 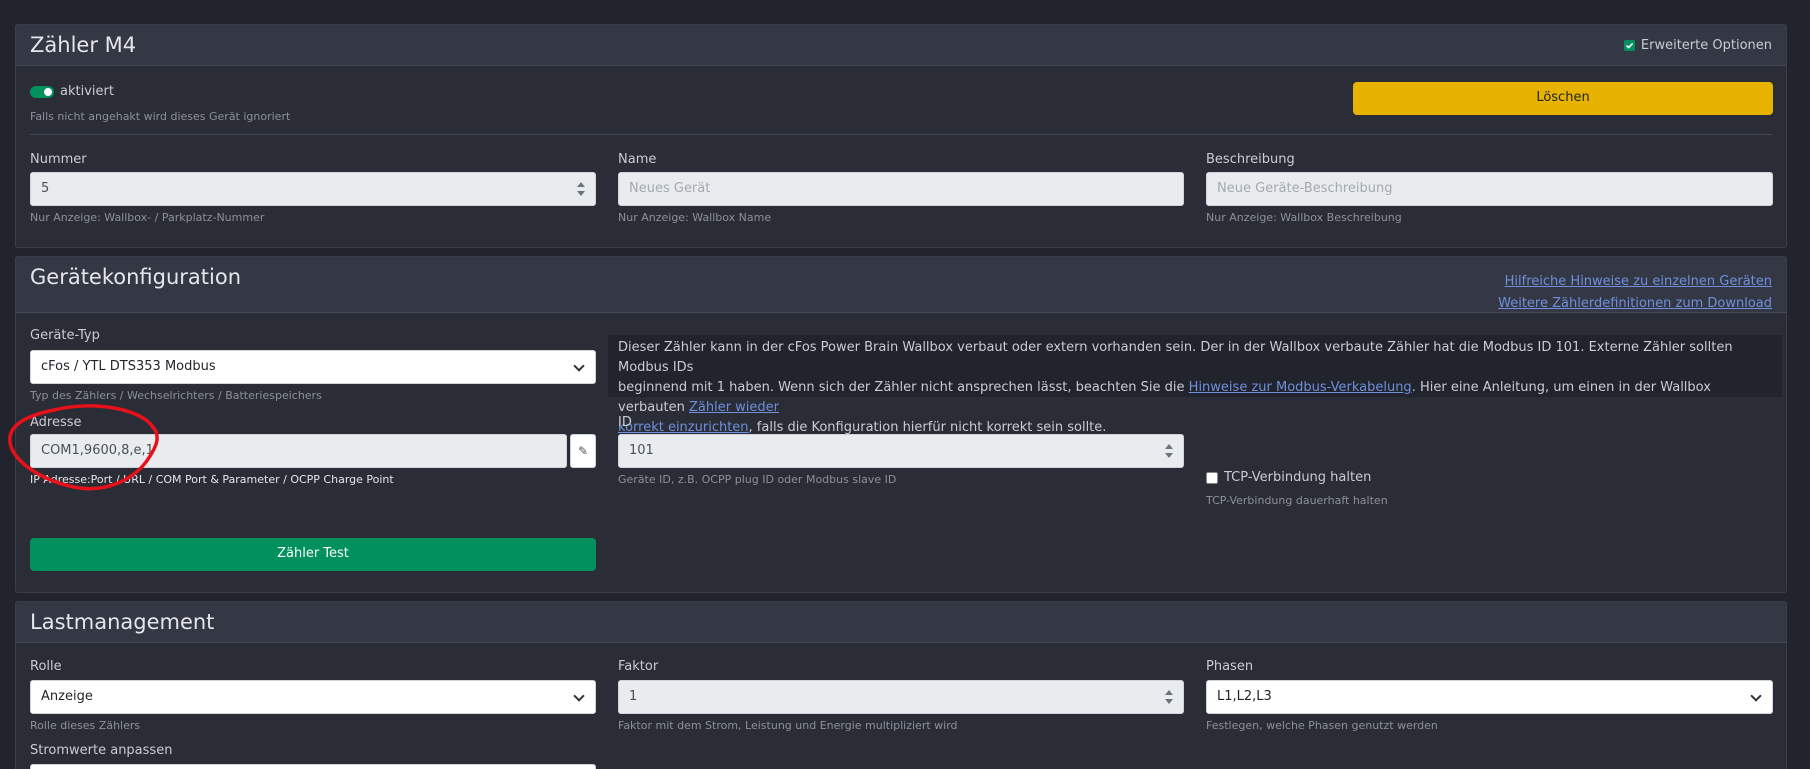 I want to click on tcp-keepalive-toggle: TCP-Verbindung halten, so click(x=1288, y=477).